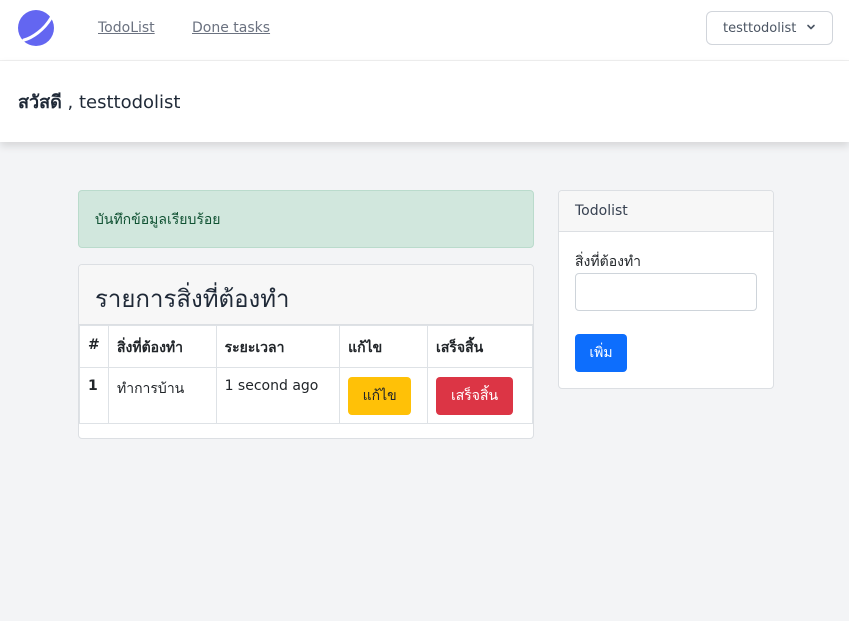 The height and width of the screenshot is (621, 849). Describe the element at coordinates (278, 346) in the screenshot. I see `column-header-time: ระยะเวลา` at that location.